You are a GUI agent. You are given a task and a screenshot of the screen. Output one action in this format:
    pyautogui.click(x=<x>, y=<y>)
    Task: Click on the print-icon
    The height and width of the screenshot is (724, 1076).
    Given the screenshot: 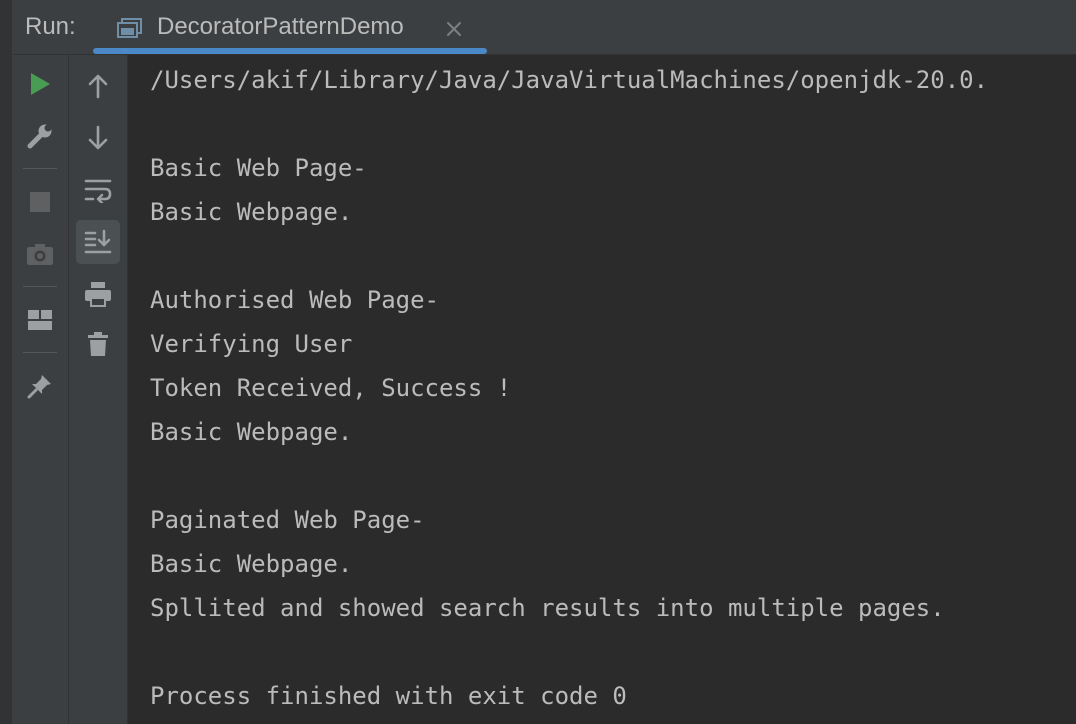 What is the action you would take?
    pyautogui.click(x=98, y=294)
    